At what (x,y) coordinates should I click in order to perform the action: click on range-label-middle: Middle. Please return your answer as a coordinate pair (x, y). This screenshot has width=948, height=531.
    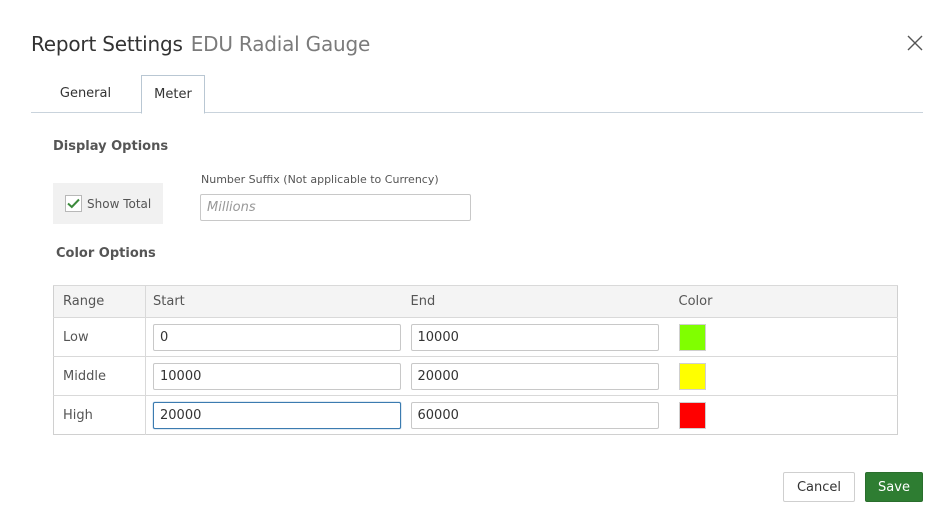
    Looking at the image, I should click on (99, 376).